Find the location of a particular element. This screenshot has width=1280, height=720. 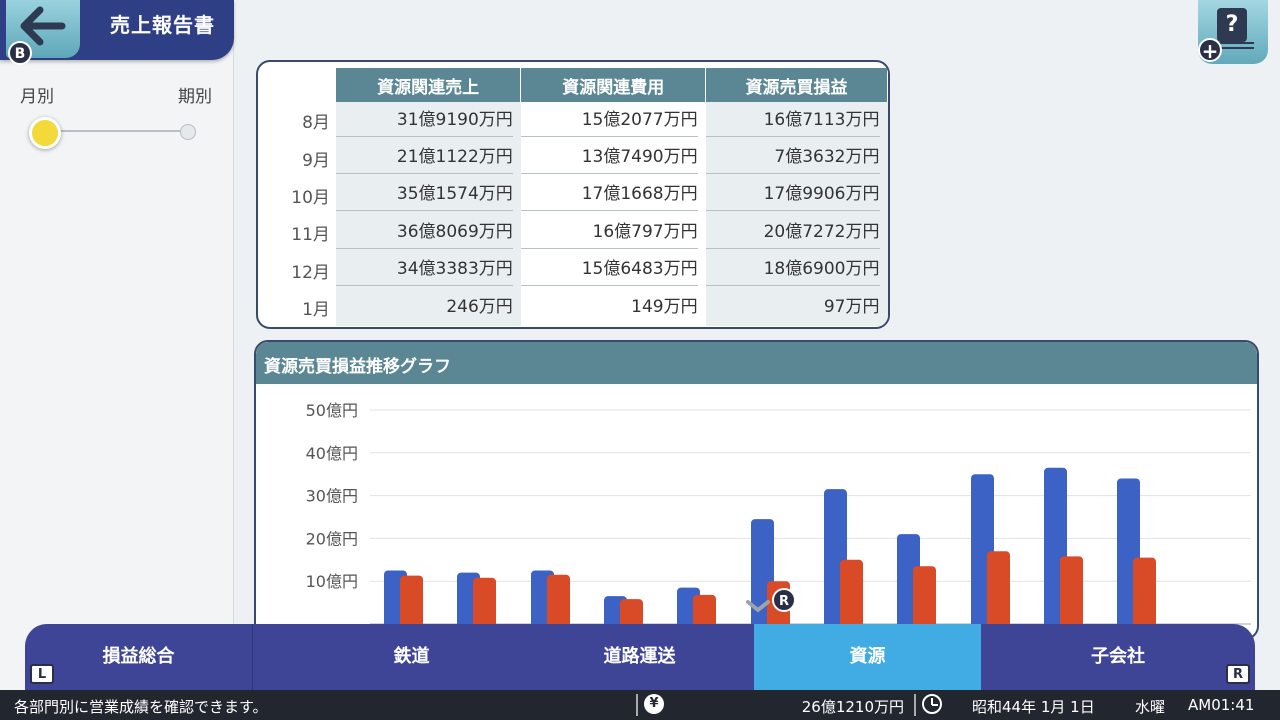

b-button-badge: B is located at coordinates (20, 53).